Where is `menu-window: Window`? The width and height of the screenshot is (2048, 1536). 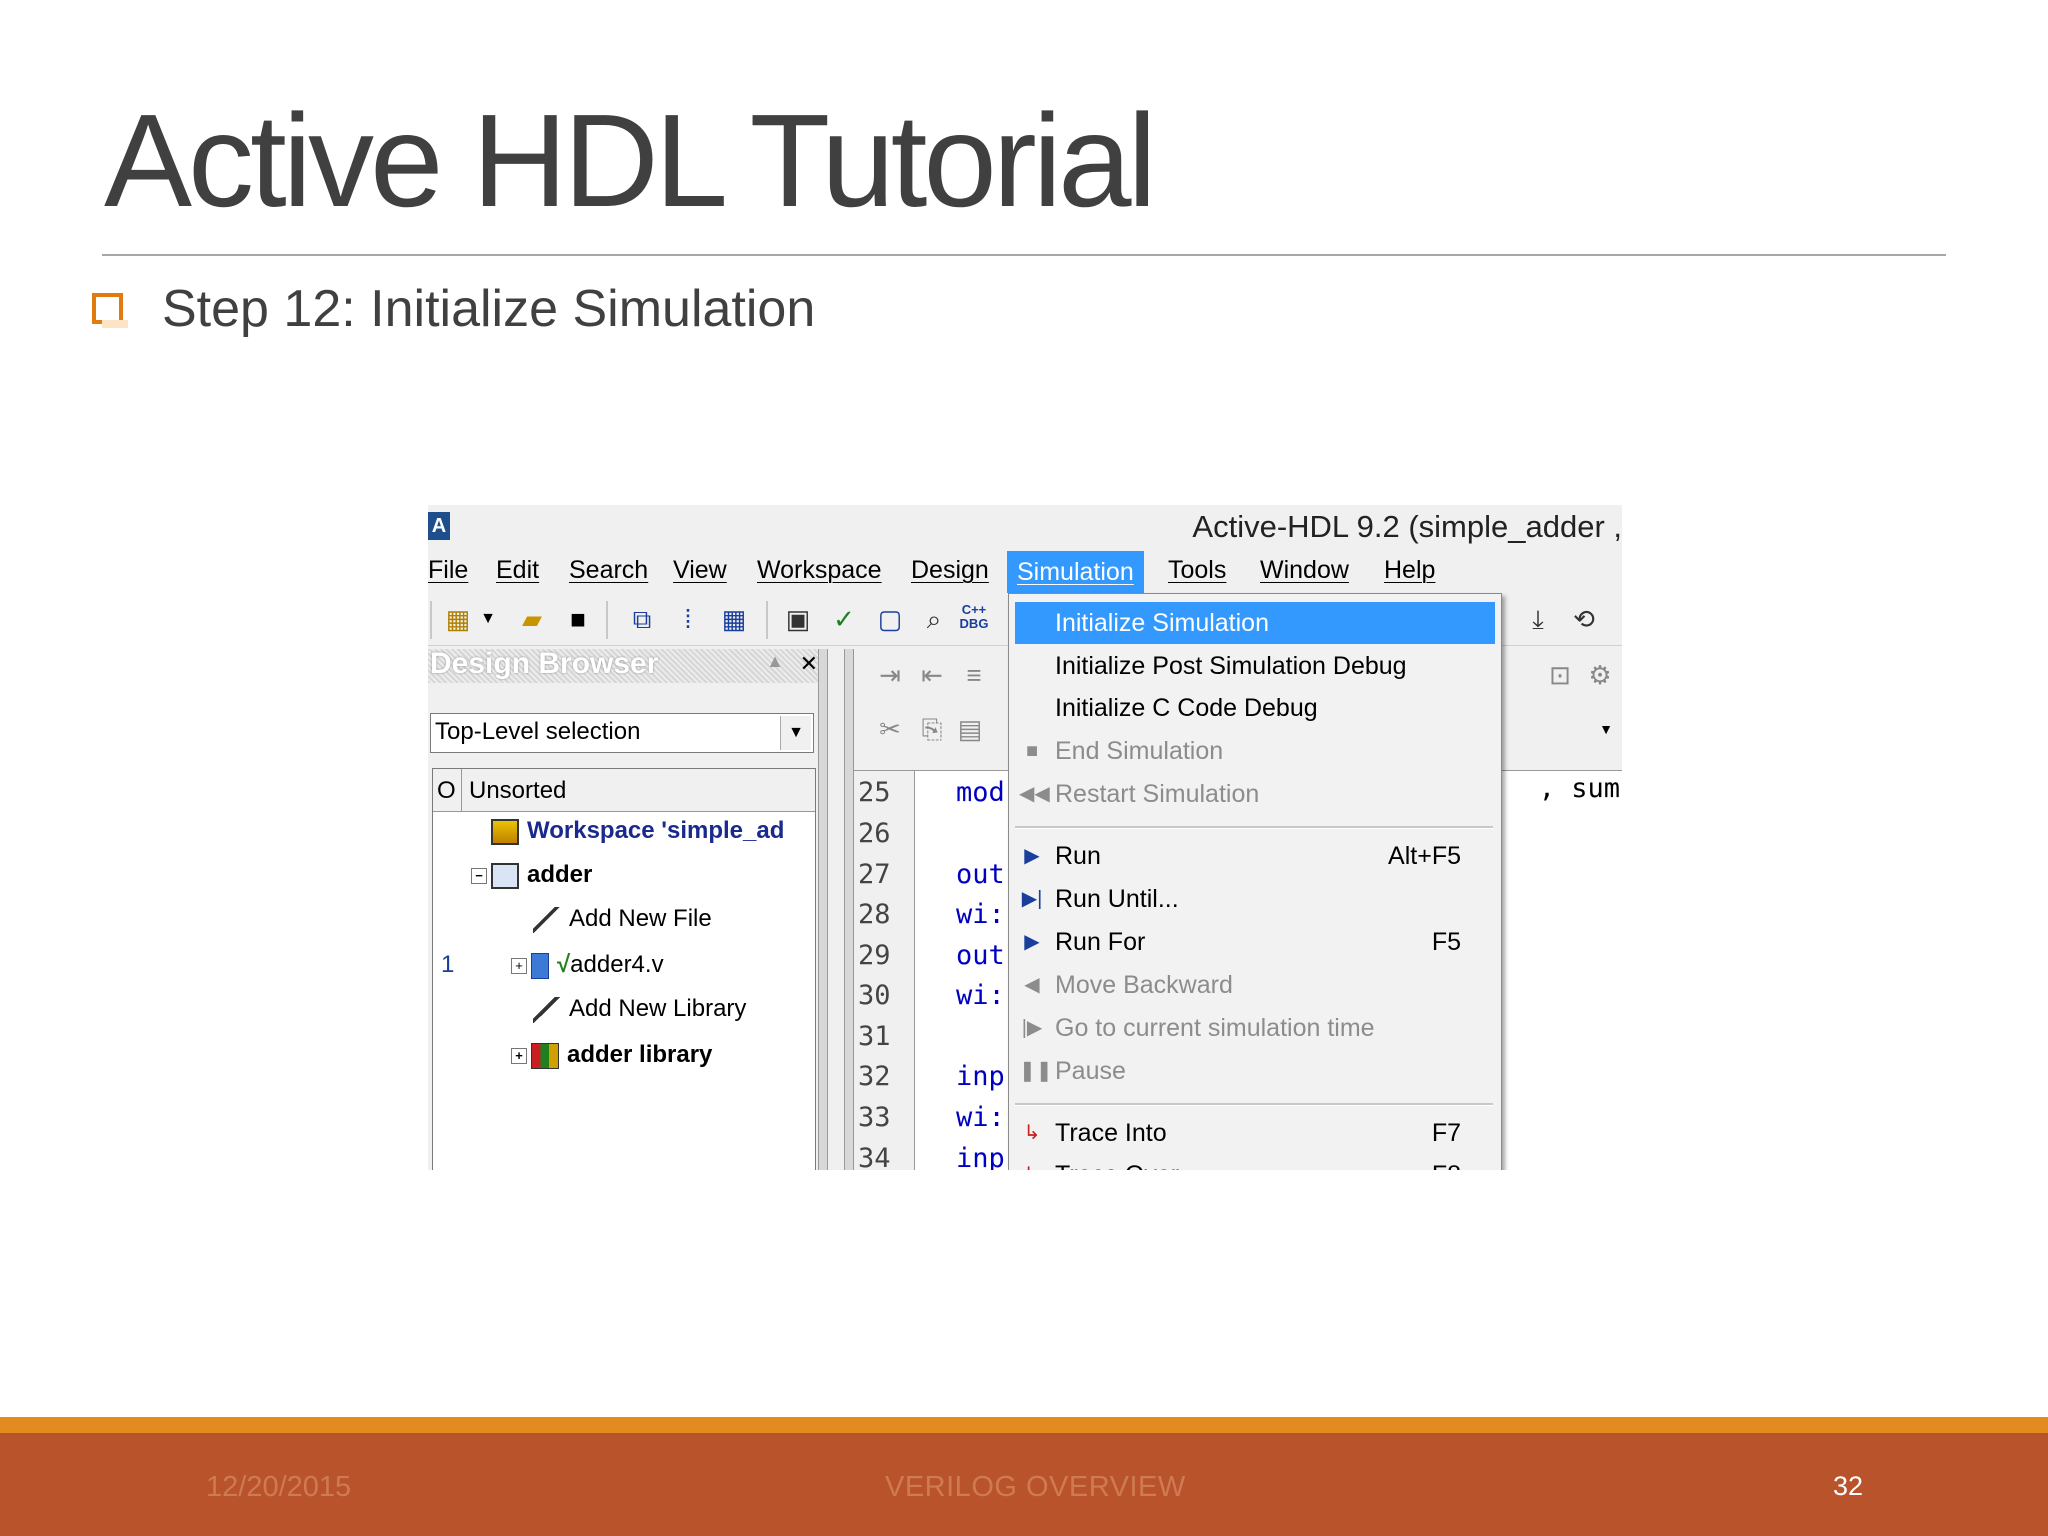 menu-window: Window is located at coordinates (1304, 570).